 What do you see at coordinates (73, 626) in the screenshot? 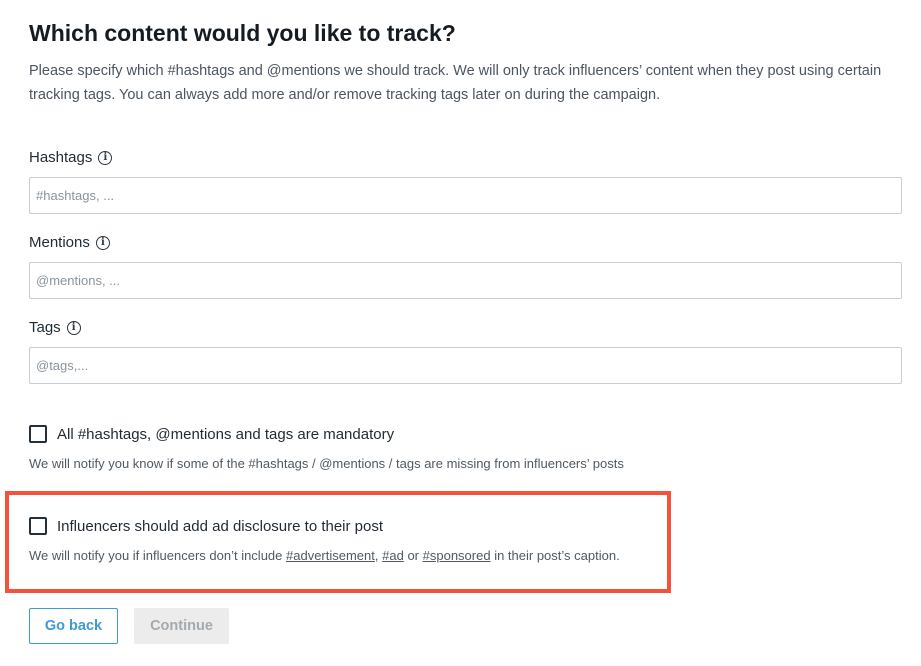
I see `go-back-button: Go back` at bounding box center [73, 626].